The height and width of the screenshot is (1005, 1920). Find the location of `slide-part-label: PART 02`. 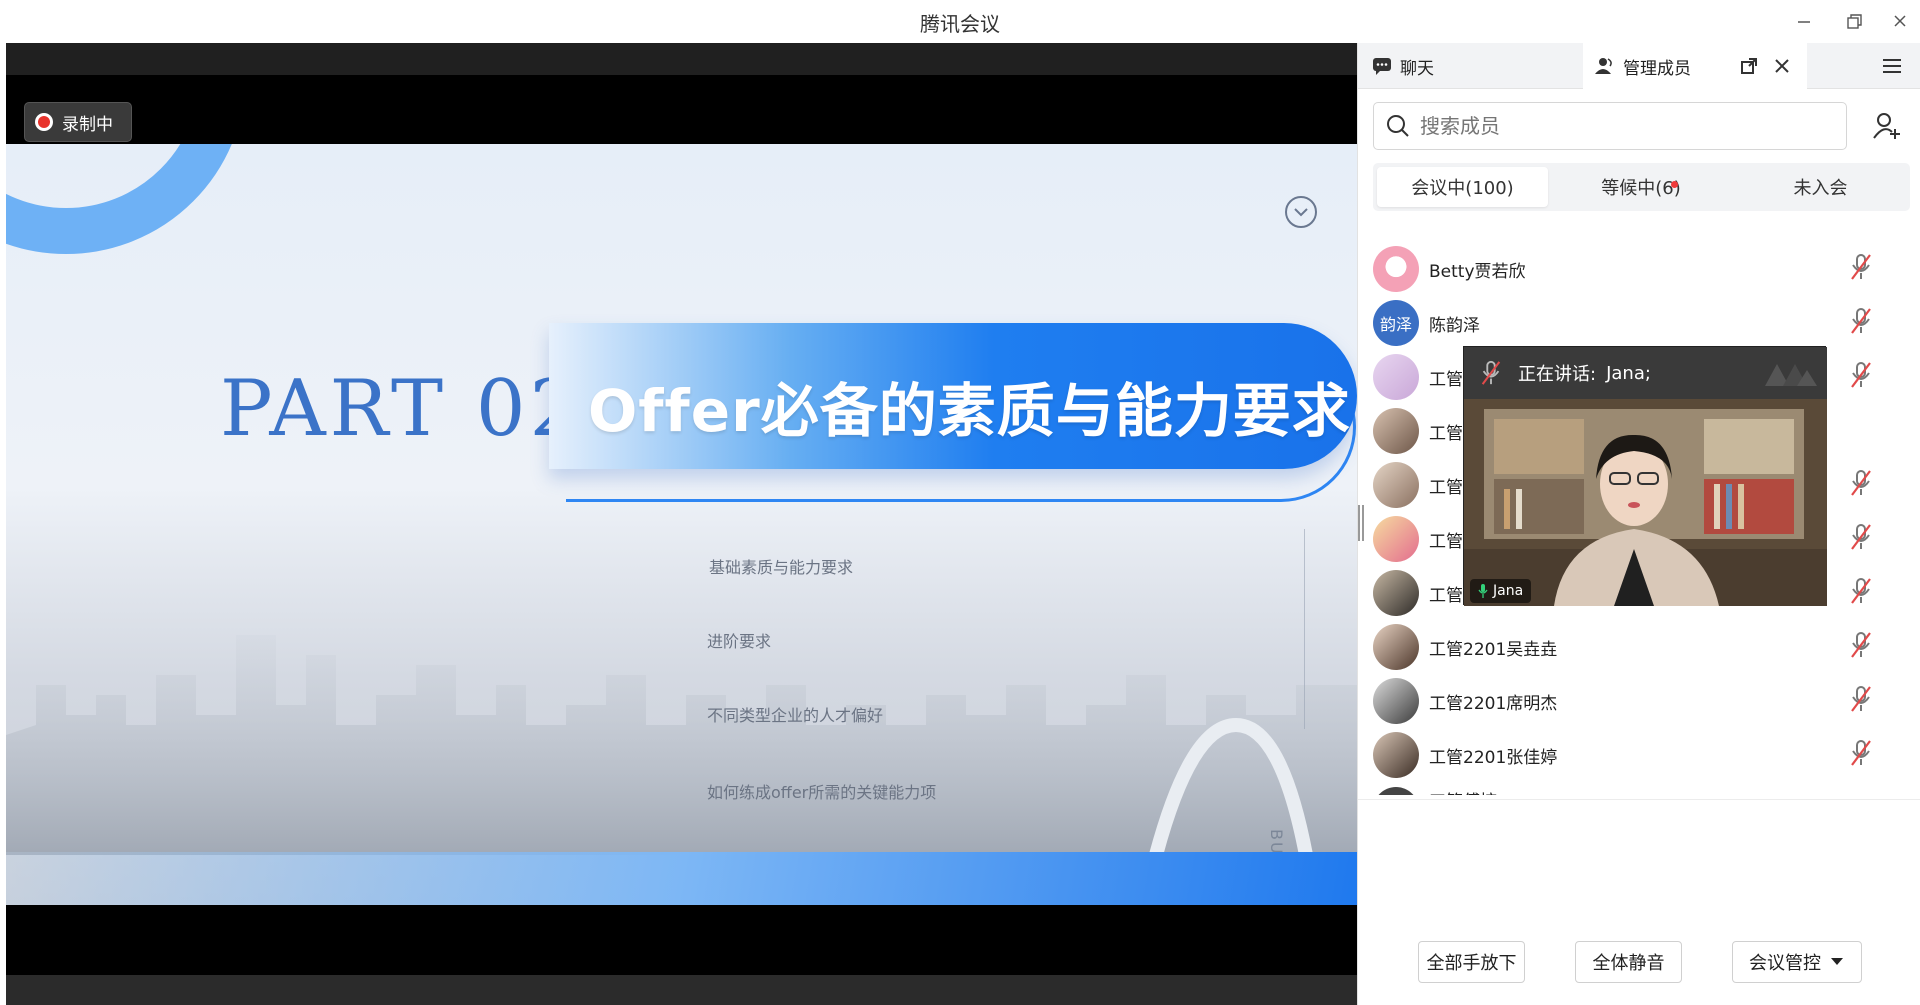

slide-part-label: PART 02 is located at coordinates (402, 409).